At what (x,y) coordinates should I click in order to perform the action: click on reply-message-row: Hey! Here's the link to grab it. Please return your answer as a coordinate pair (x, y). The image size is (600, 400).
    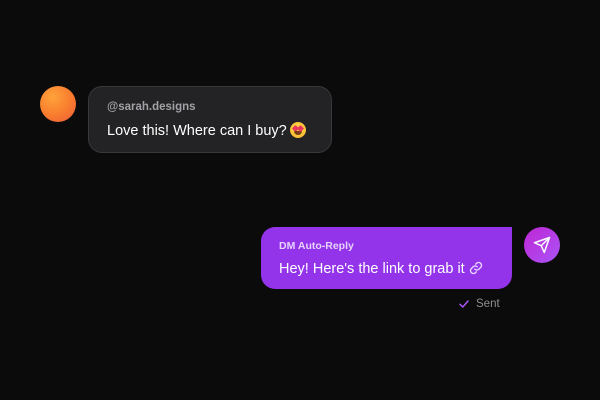
    Looking at the image, I should click on (386, 269).